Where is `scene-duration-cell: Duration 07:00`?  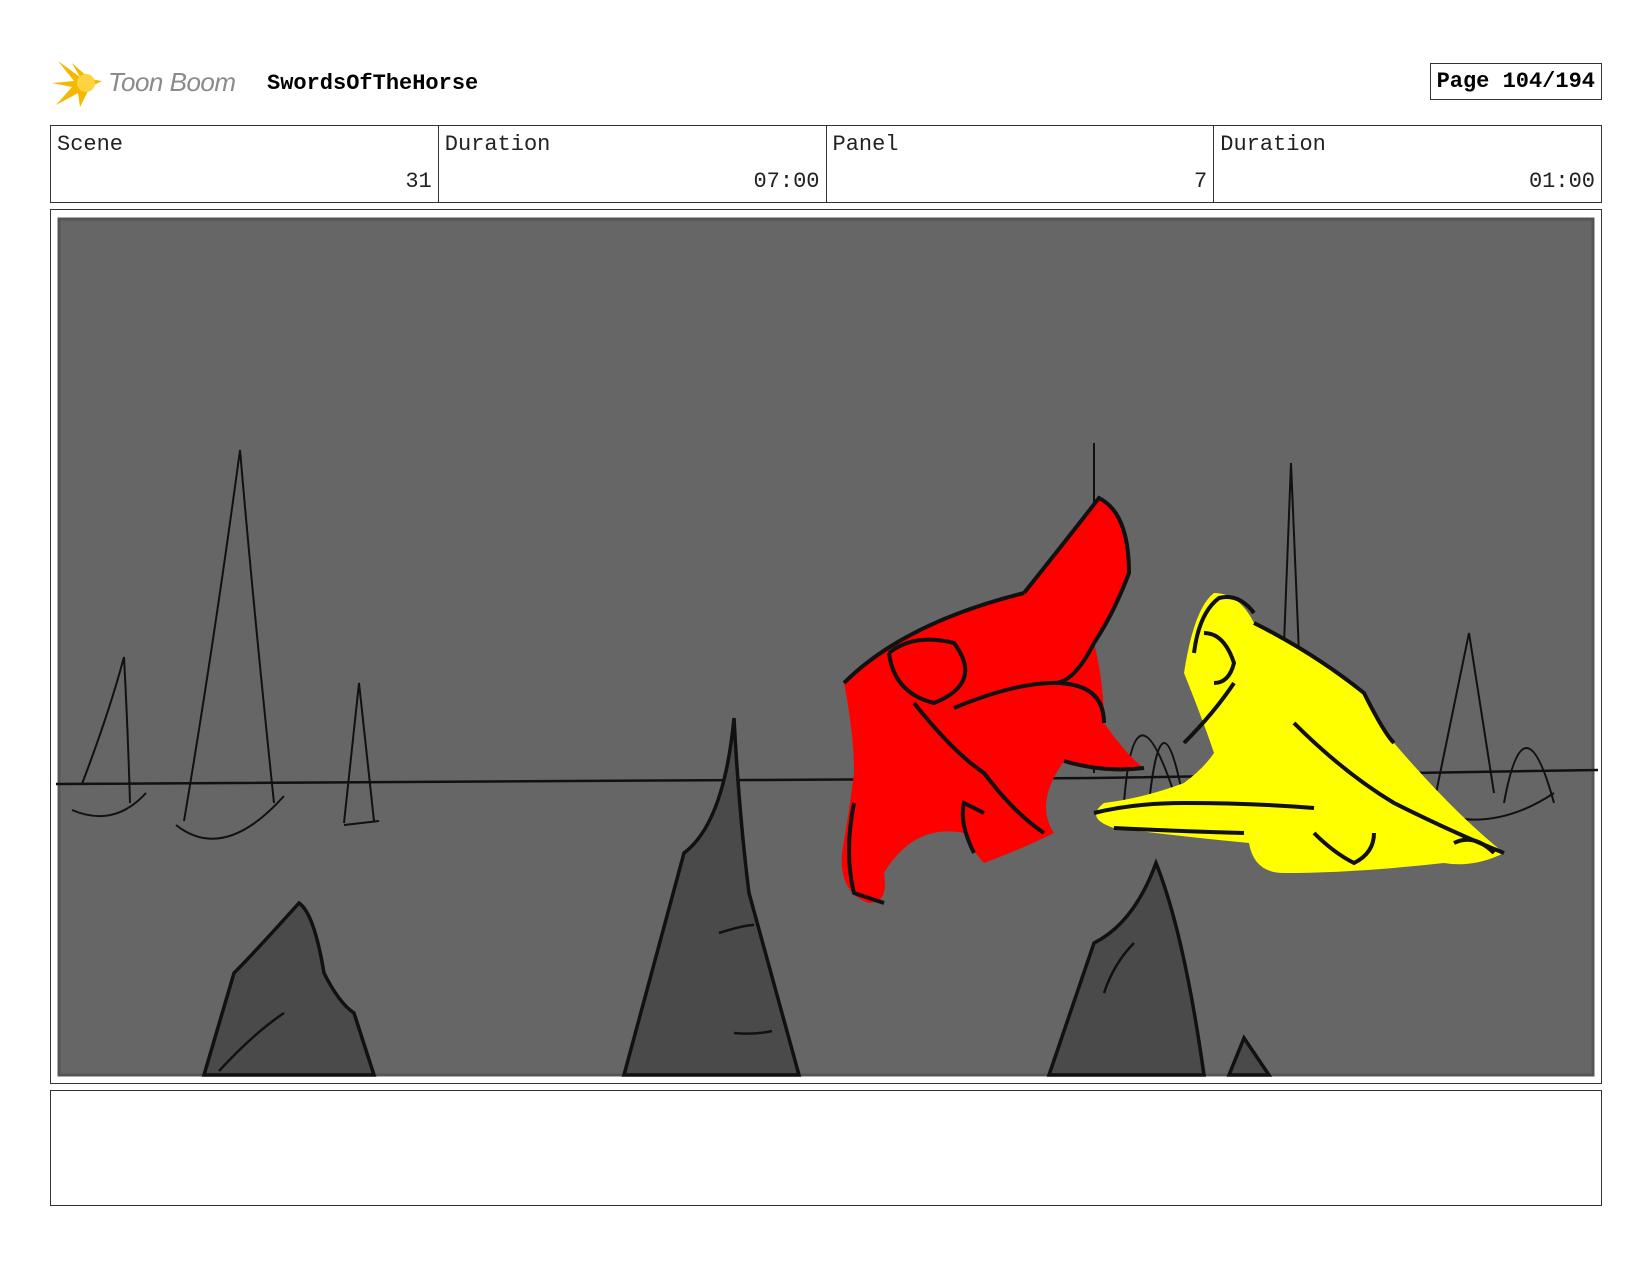
scene-duration-cell: Duration 07:00 is located at coordinates (633, 164).